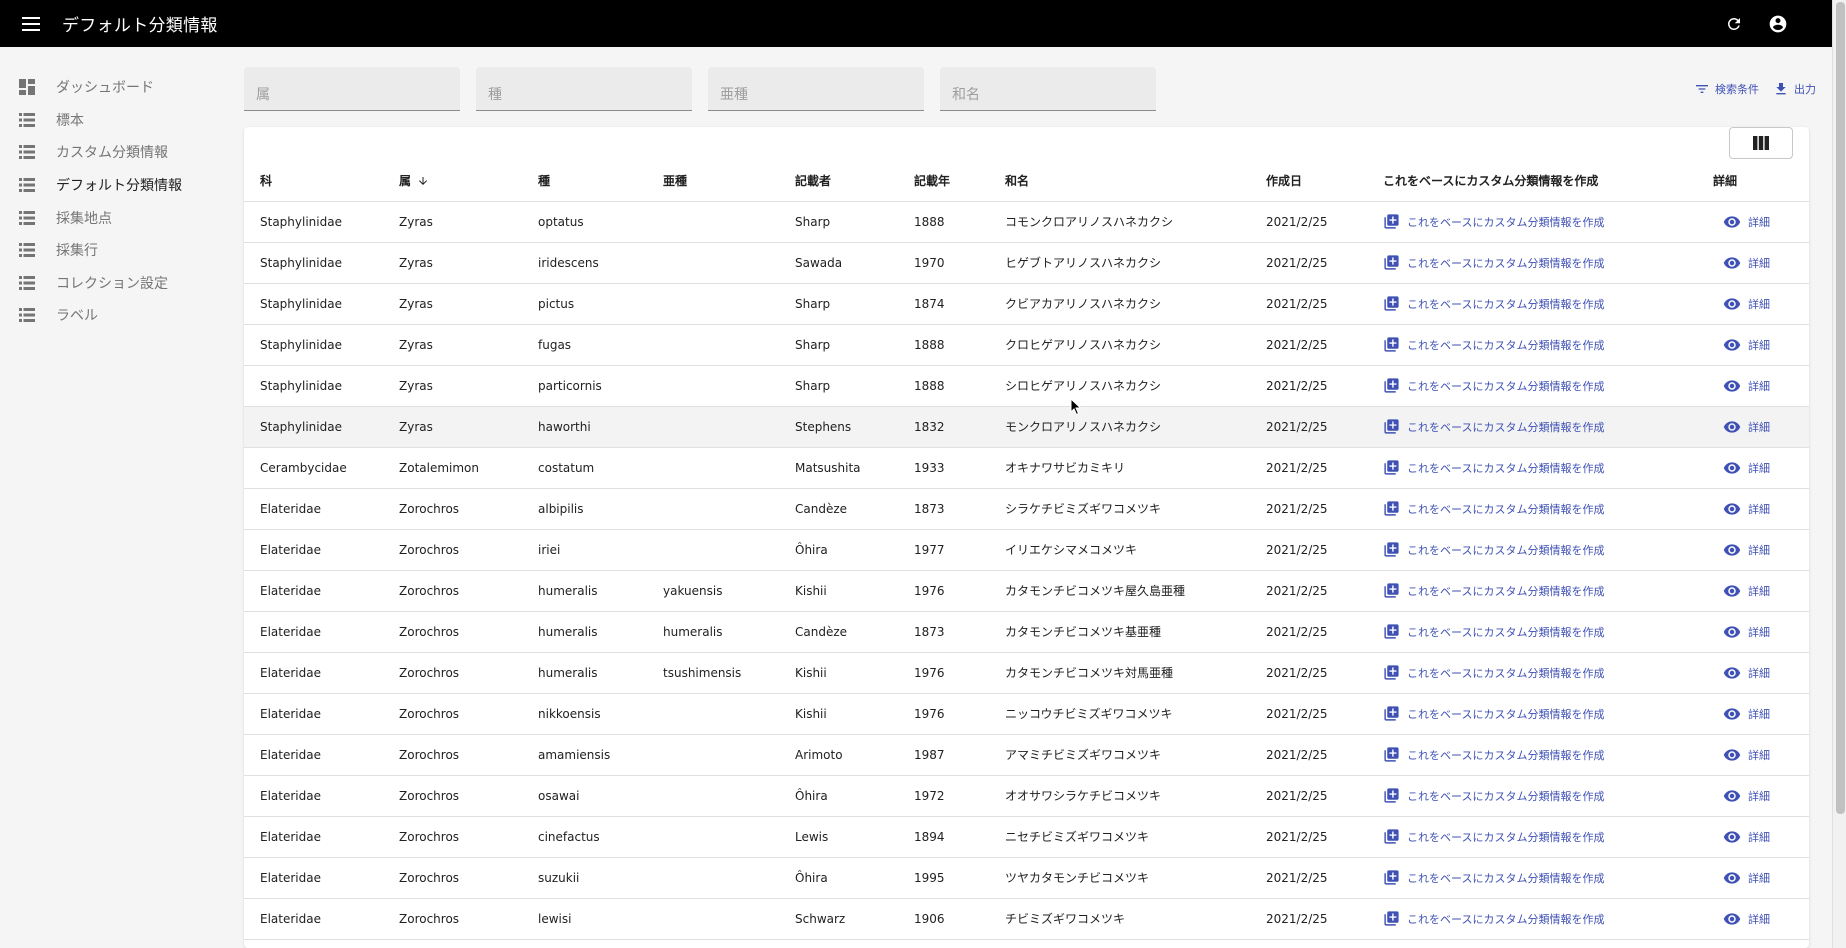 This screenshot has height=948, width=1846. What do you see at coordinates (1840, 408) in the screenshot?
I see `scrollbar-thumb` at bounding box center [1840, 408].